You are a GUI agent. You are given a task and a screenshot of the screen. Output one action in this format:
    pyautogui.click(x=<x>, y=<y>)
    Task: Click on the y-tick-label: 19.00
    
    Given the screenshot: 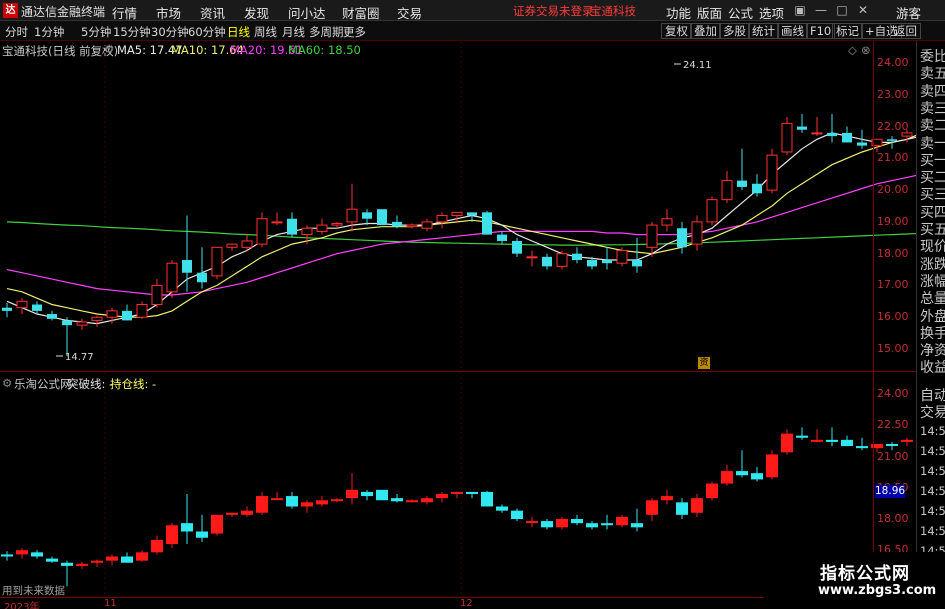 What is the action you would take?
    pyautogui.click(x=893, y=221)
    